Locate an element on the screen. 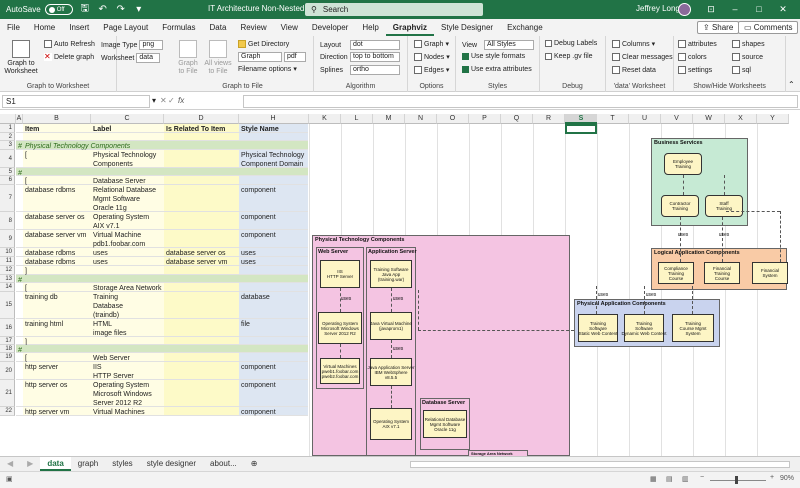 Image resolution: width=800 pixels, height=488 pixels. column-header-Q: Q is located at coordinates (517, 119).